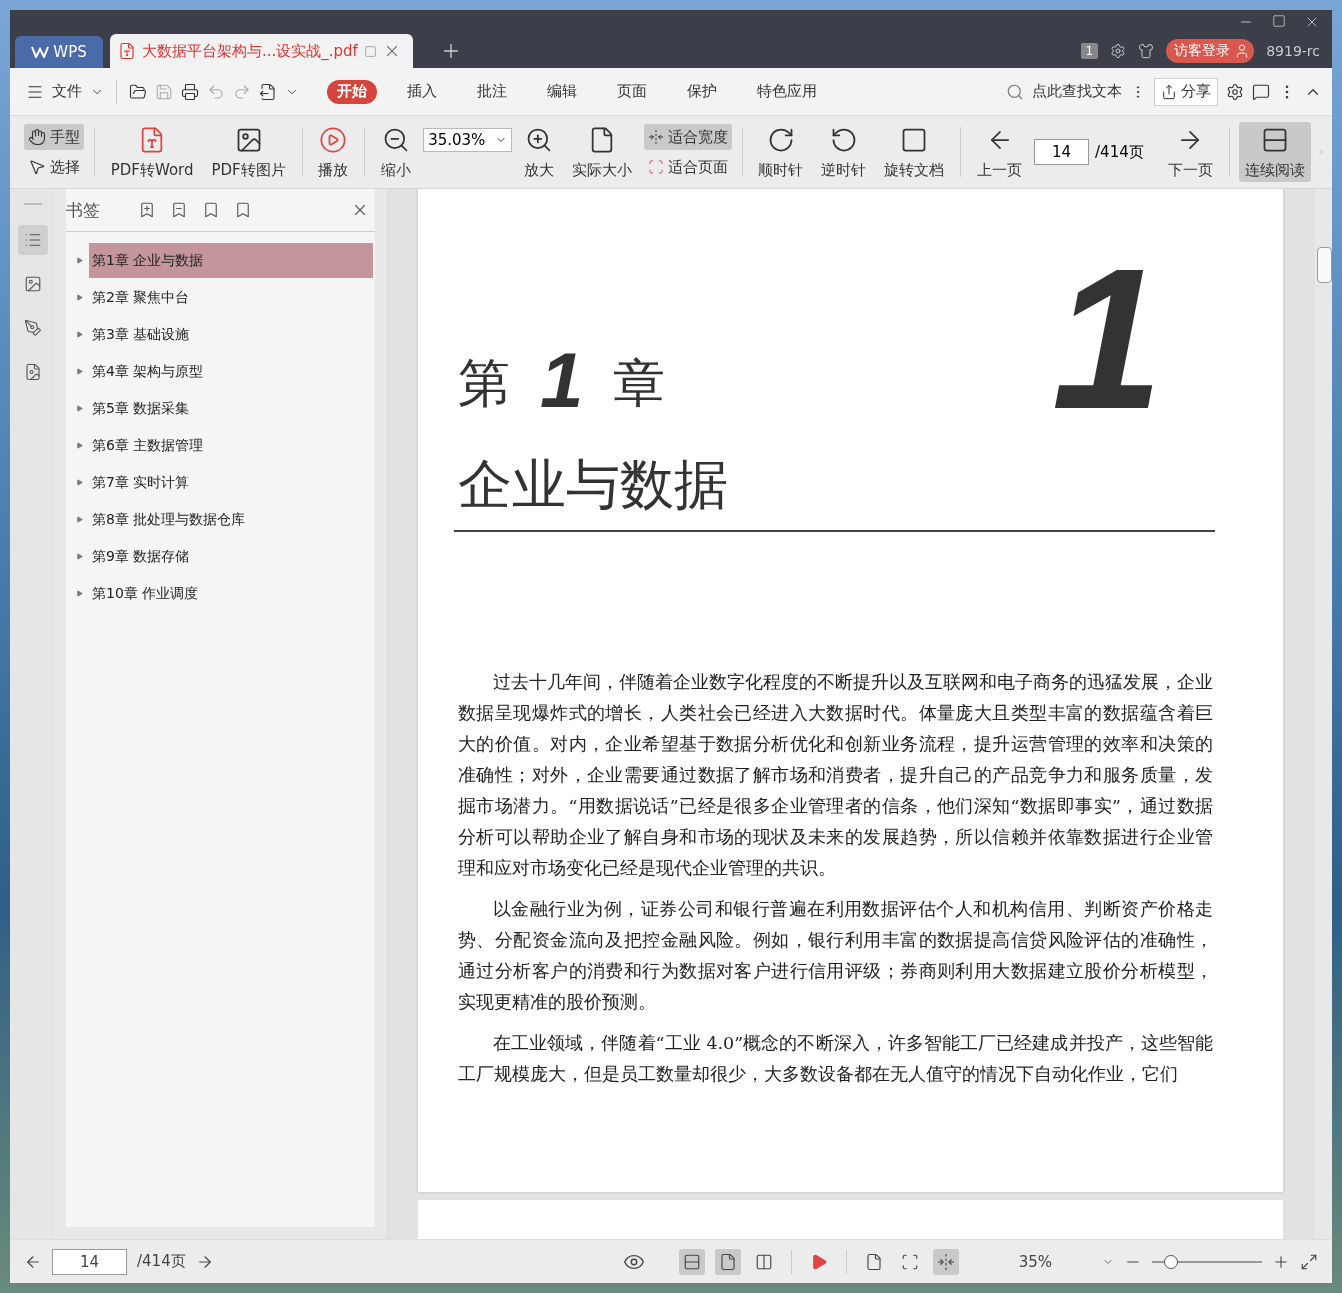  Describe the element at coordinates (1015, 91) in the screenshot. I see `search-icon` at that location.